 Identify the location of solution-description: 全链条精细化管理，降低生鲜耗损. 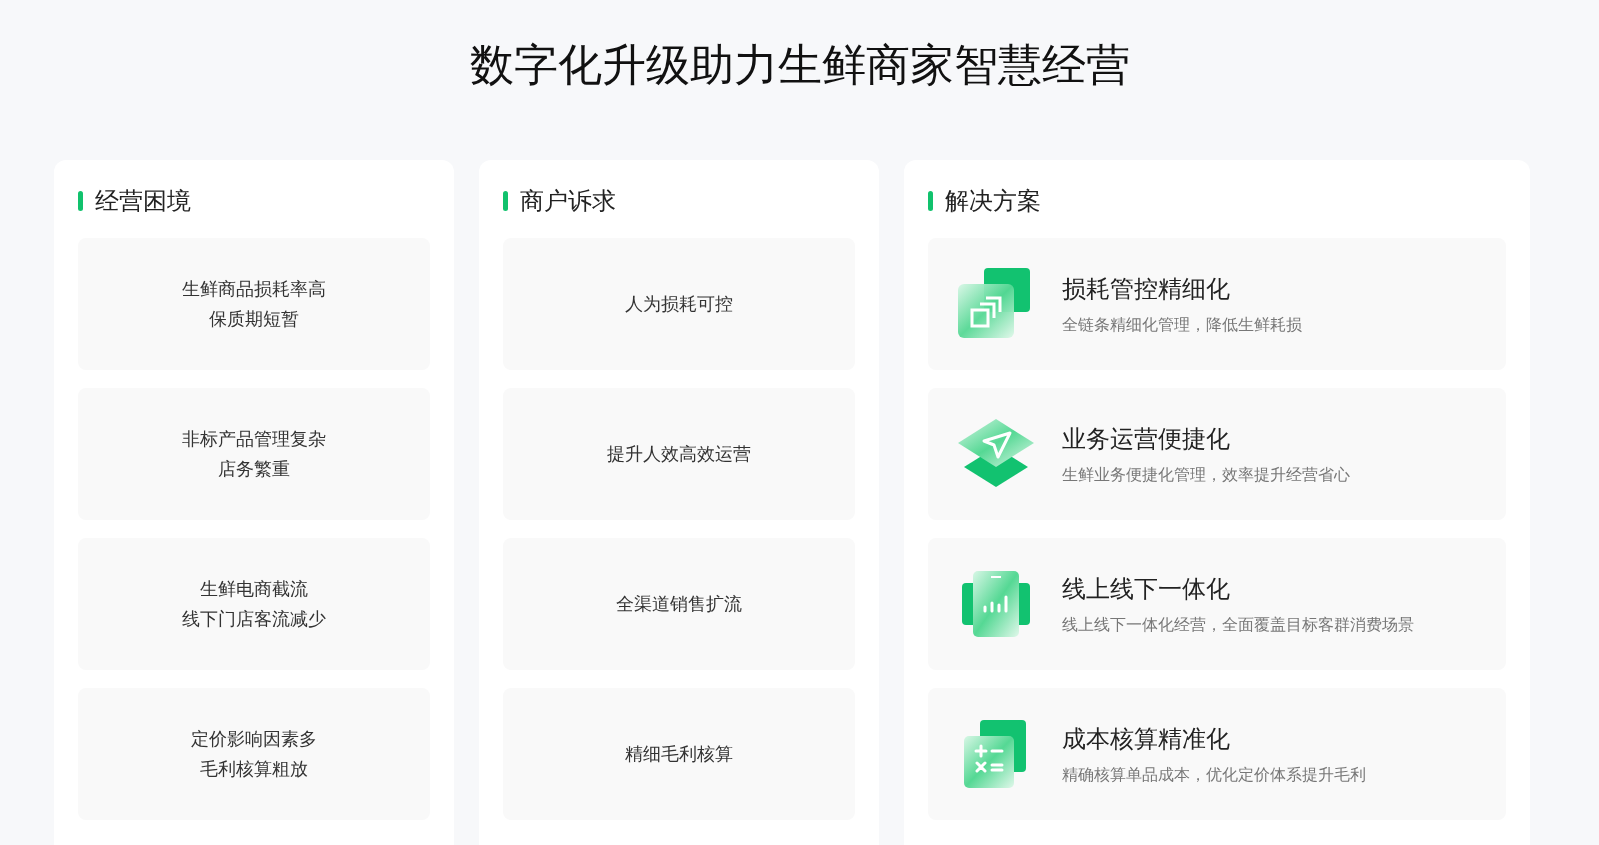
(1181, 325).